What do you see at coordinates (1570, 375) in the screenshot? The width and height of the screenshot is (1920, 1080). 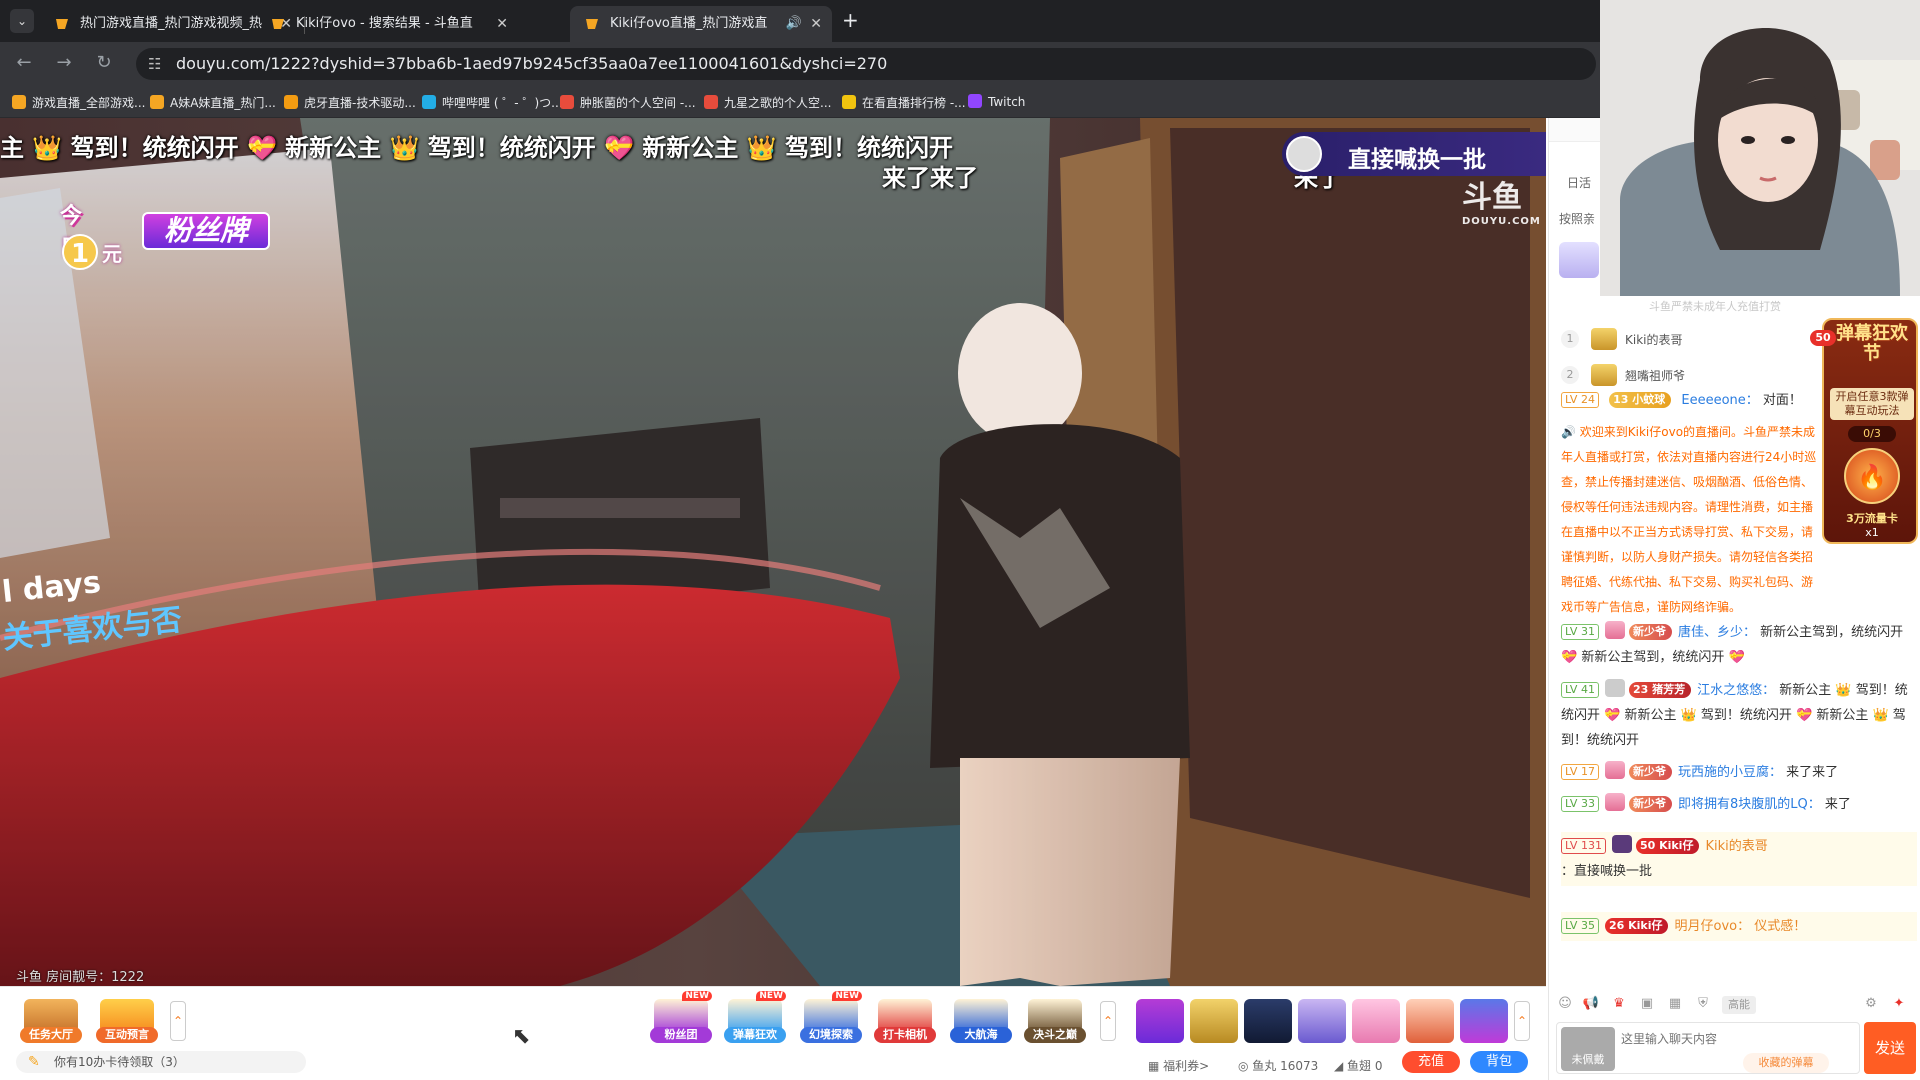 I see `rank-number: 2` at bounding box center [1570, 375].